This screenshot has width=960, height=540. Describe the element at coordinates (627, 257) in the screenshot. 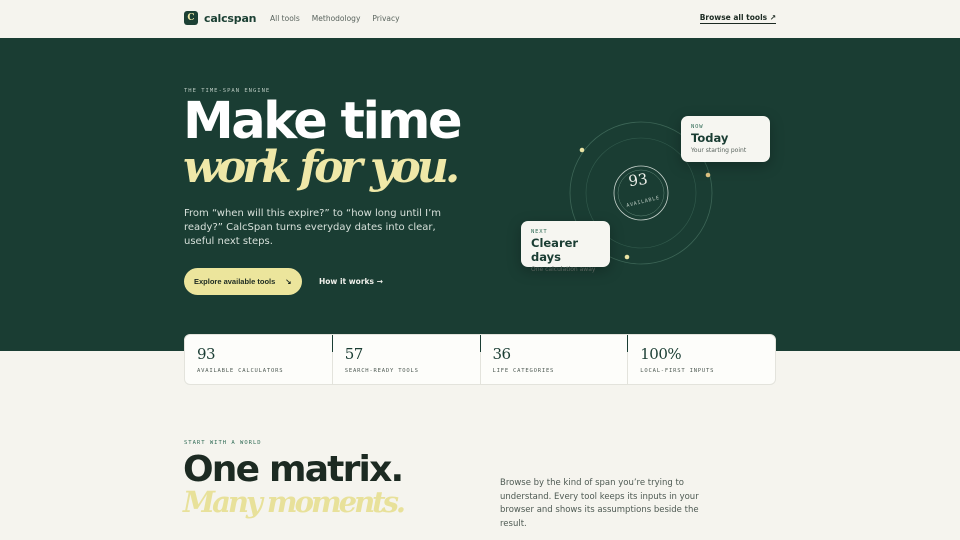

I see `orbit-dot-bottom` at that location.